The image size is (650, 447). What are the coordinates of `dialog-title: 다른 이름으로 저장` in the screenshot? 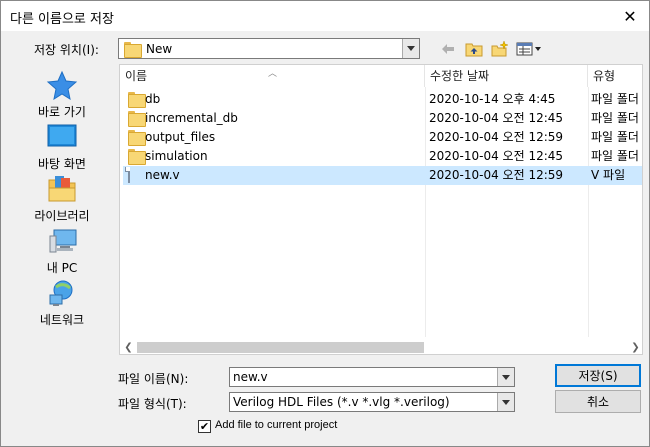 It's located at (62, 19).